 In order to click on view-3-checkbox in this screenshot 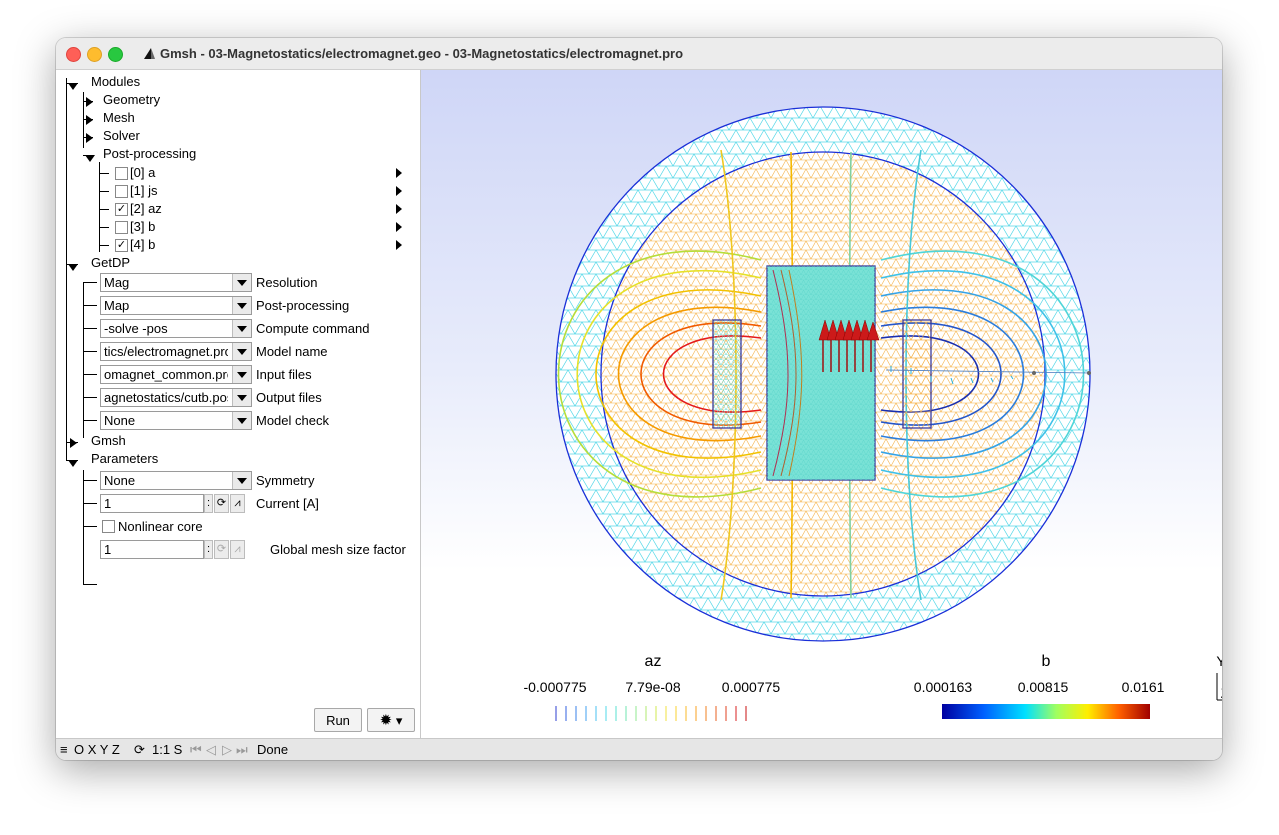, I will do `click(121, 227)`.